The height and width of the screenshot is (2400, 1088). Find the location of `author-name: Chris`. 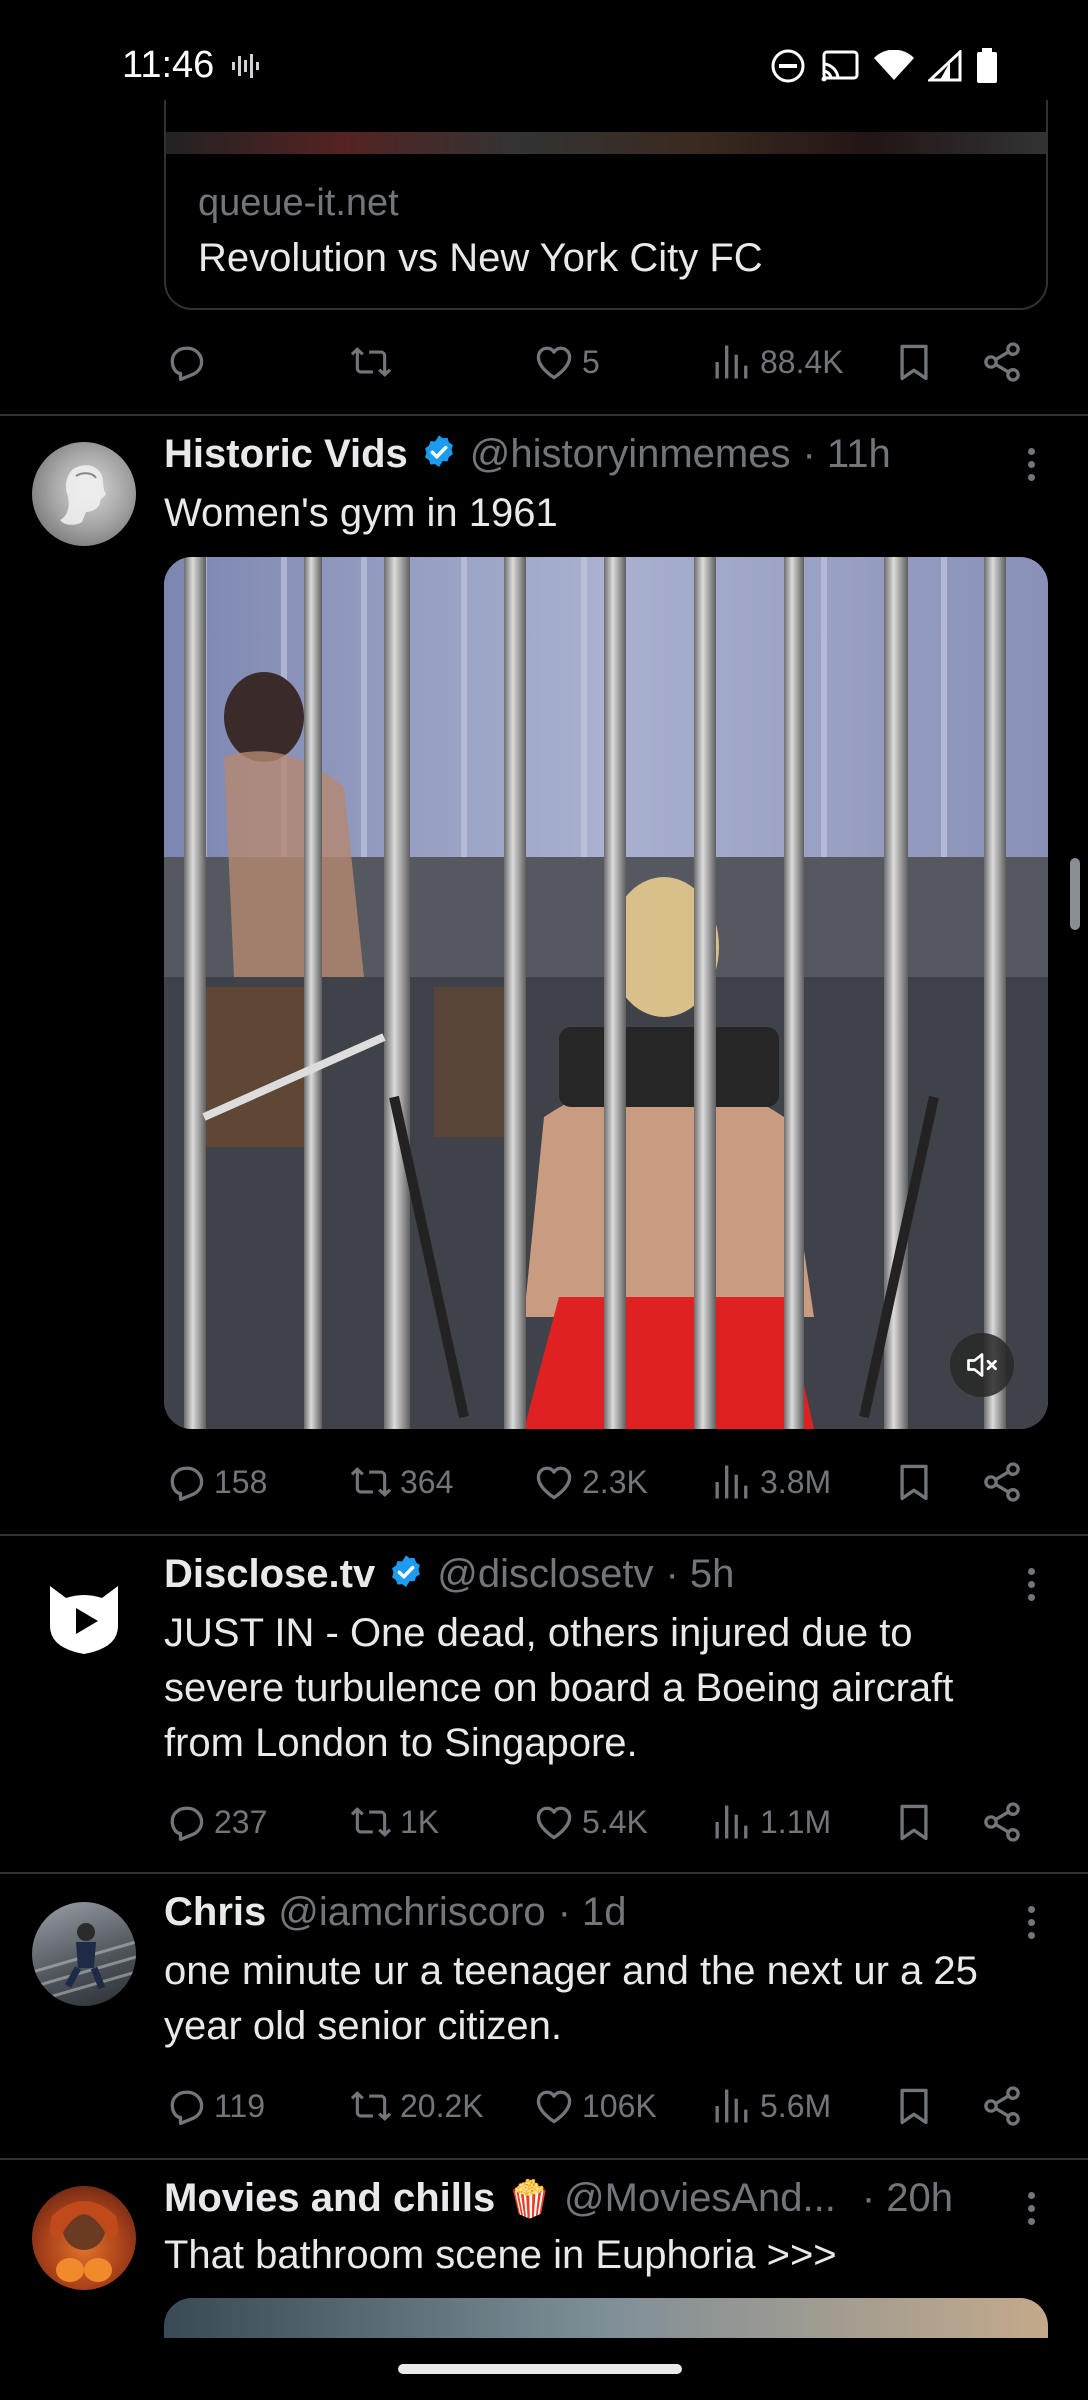

author-name: Chris is located at coordinates (215, 1912).